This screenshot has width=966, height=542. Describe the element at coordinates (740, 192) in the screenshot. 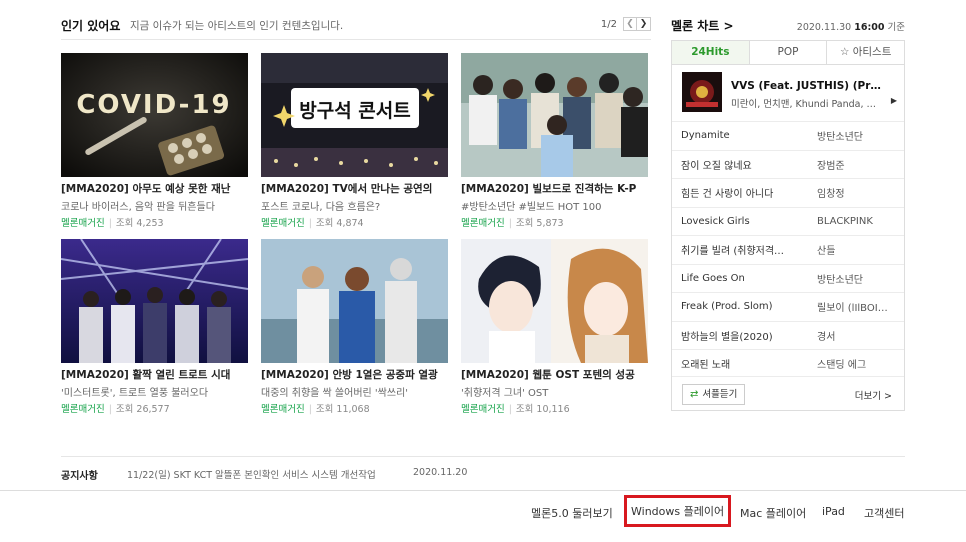

I see `chart-song: 힘든 건 사랑이 아니다` at that location.